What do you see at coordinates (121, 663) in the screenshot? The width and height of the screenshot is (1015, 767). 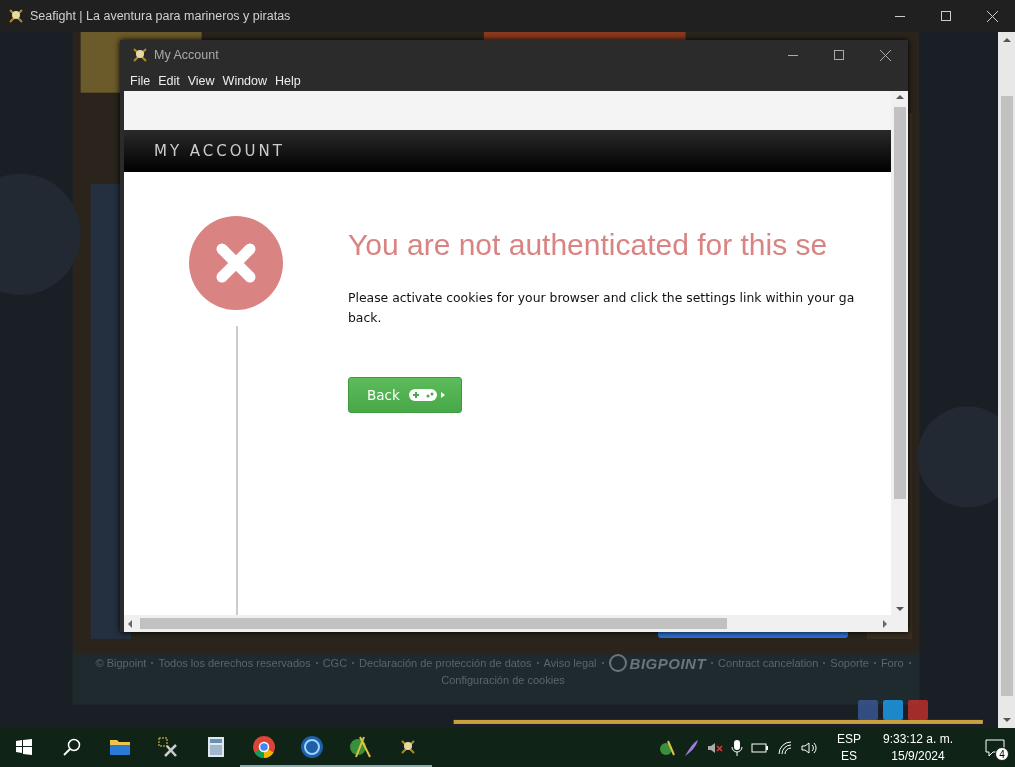 I see `footer-link: © Bigpoint` at bounding box center [121, 663].